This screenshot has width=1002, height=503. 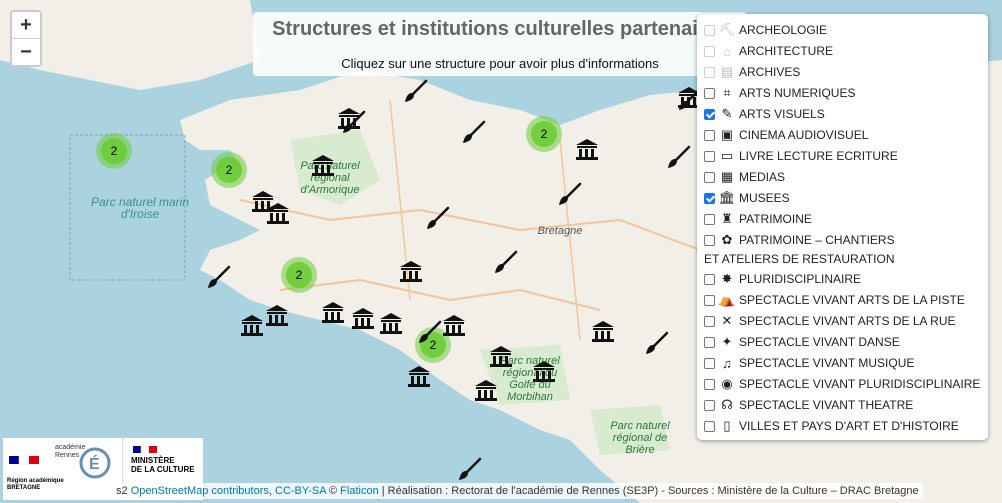 What do you see at coordinates (70, 451) in the screenshot?
I see `logo-academie-text: académie Rennes` at bounding box center [70, 451].